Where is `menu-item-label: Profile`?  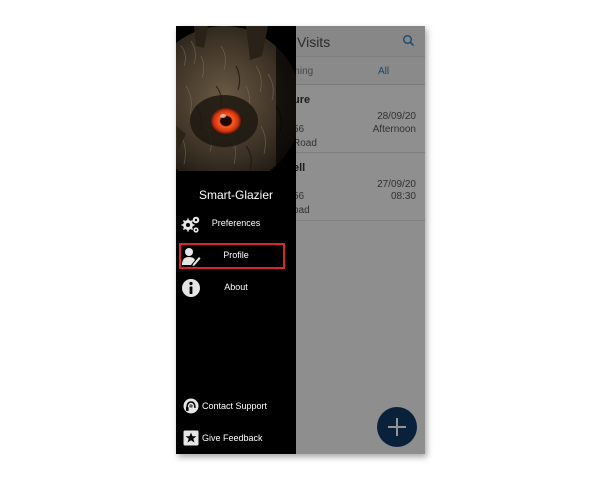 menu-item-label: Profile is located at coordinates (236, 255).